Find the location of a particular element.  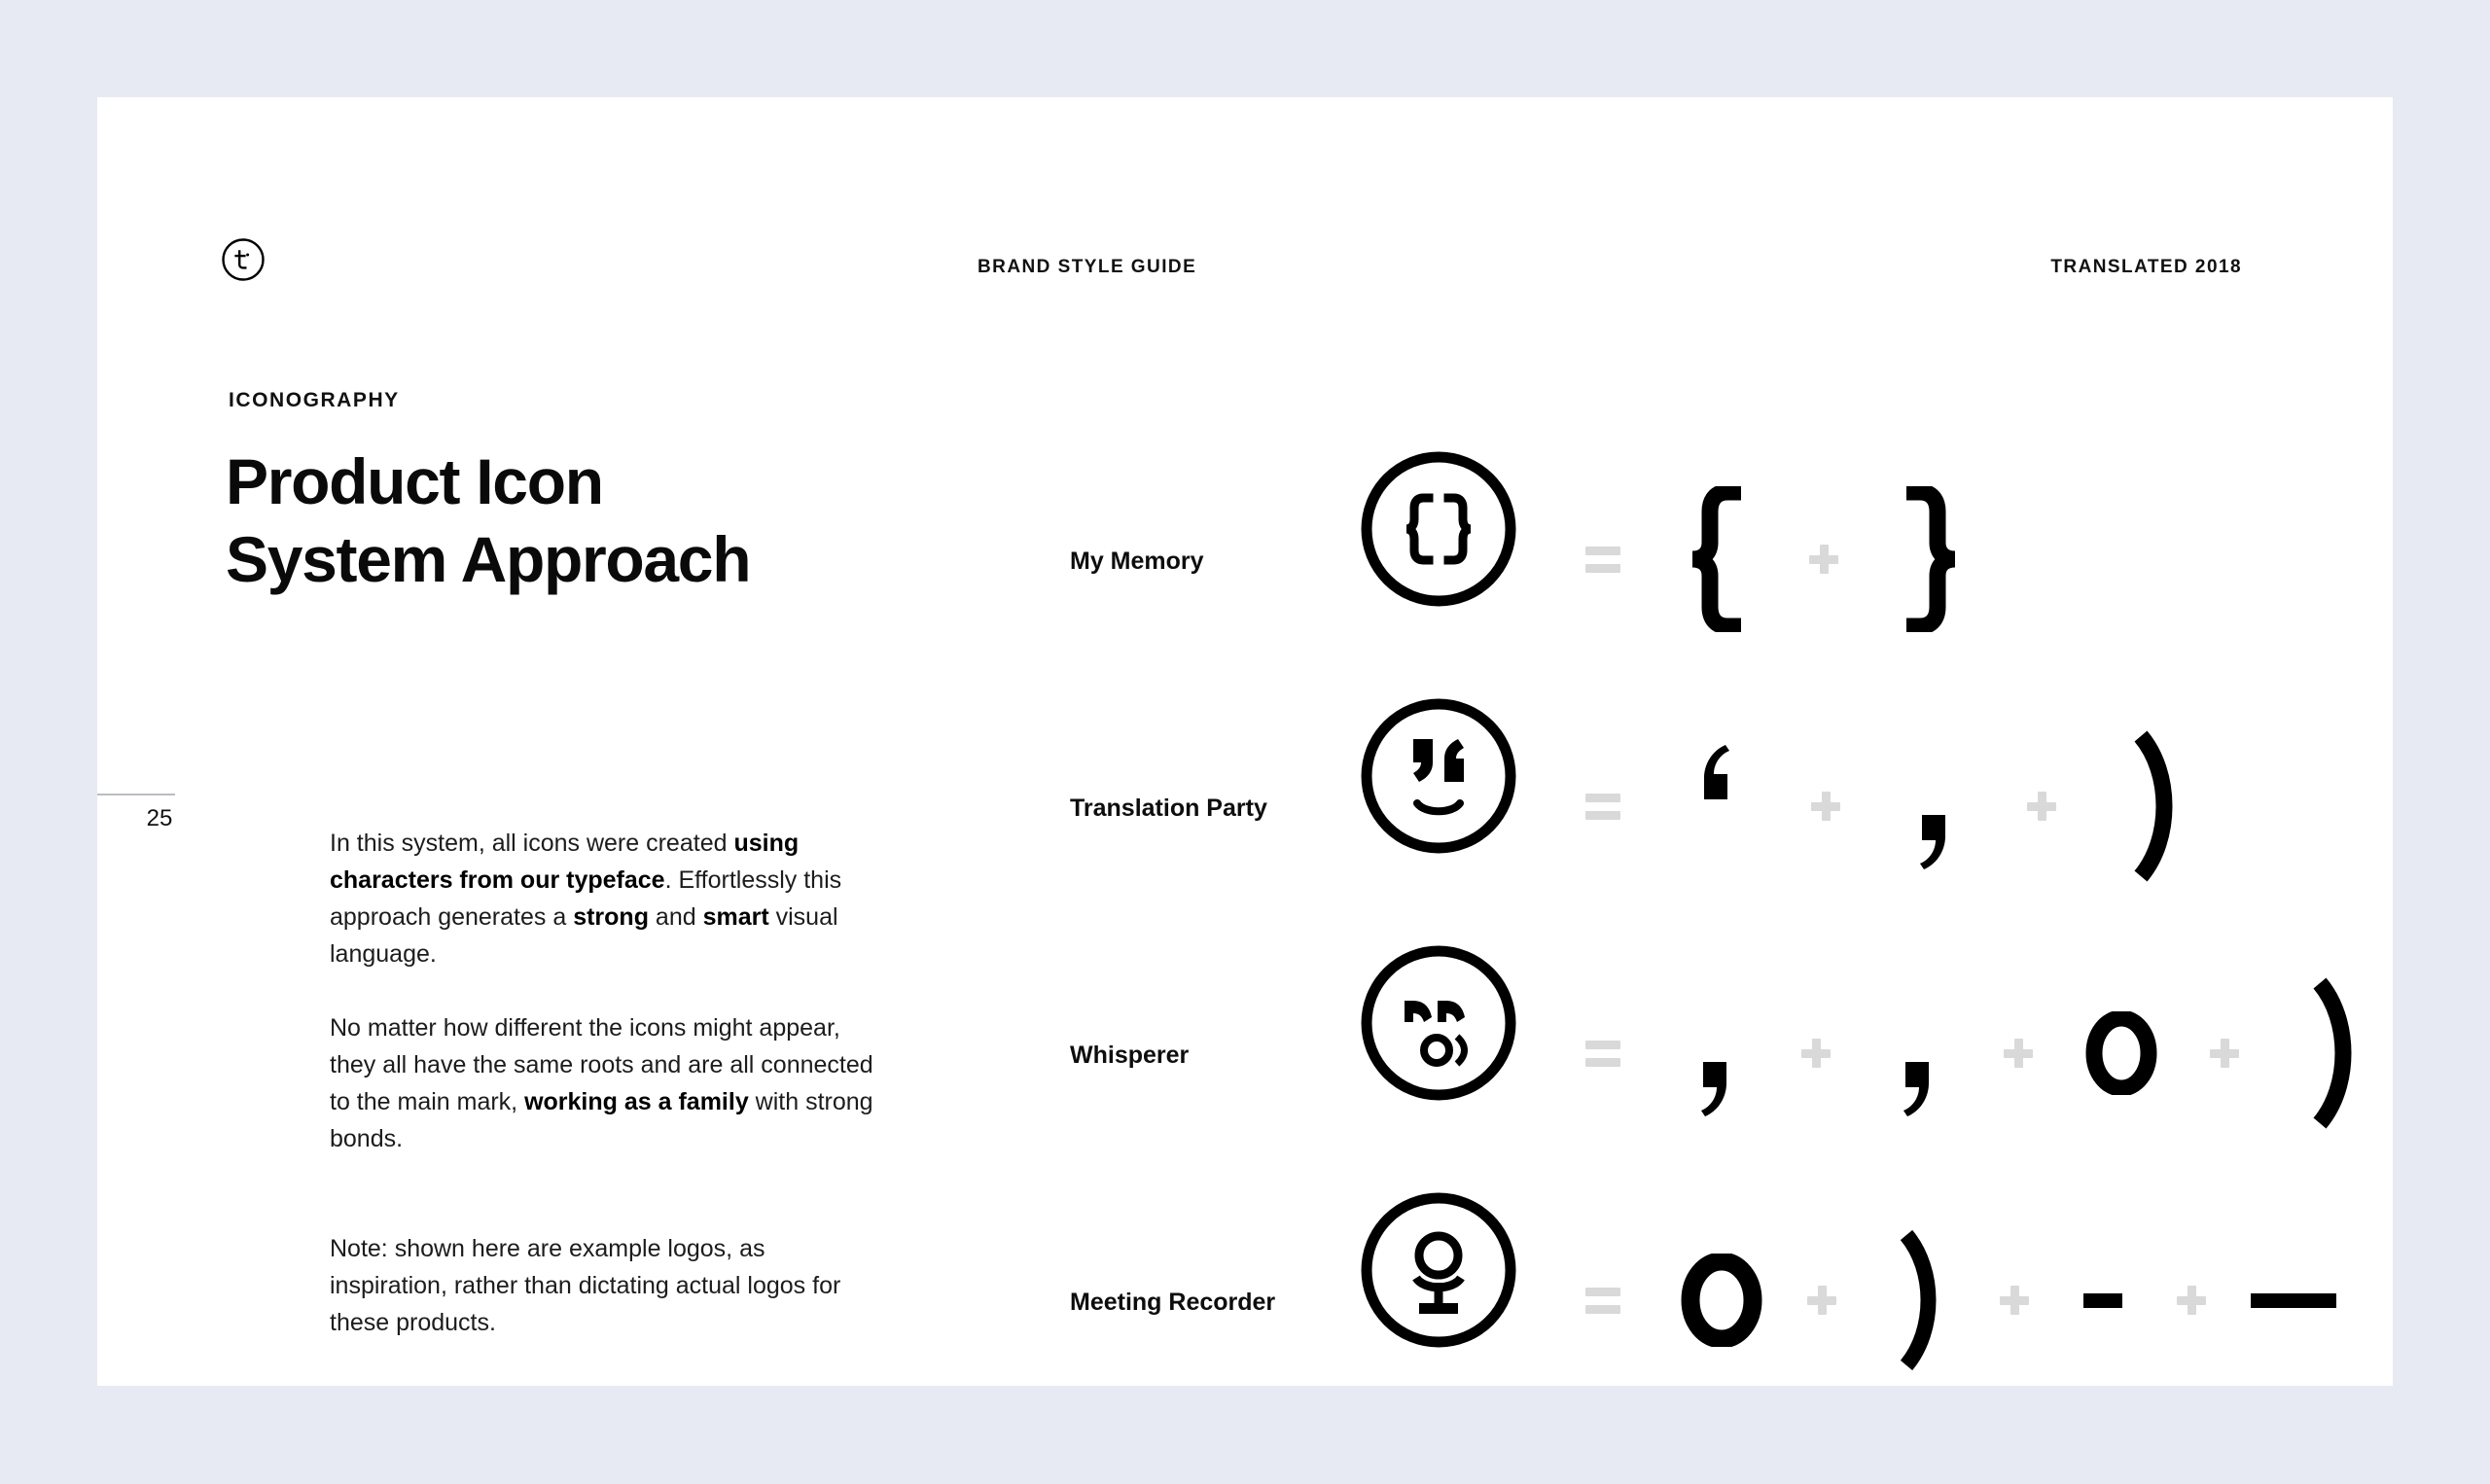

text-run-bold: working as a family is located at coordinates (636, 1102).